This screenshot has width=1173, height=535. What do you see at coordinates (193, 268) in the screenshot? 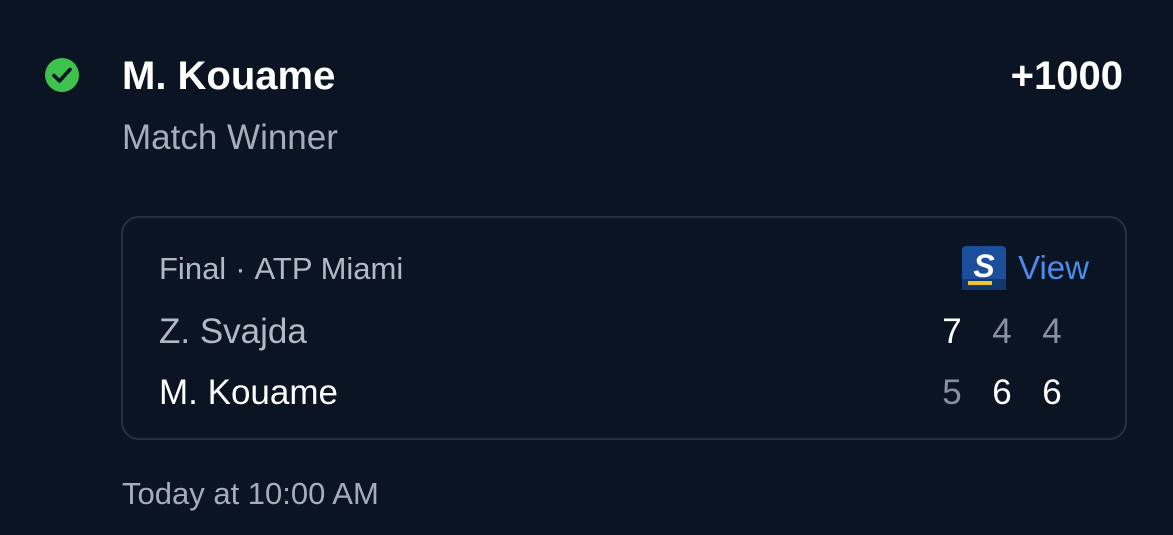
I see `status-label: Final` at bounding box center [193, 268].